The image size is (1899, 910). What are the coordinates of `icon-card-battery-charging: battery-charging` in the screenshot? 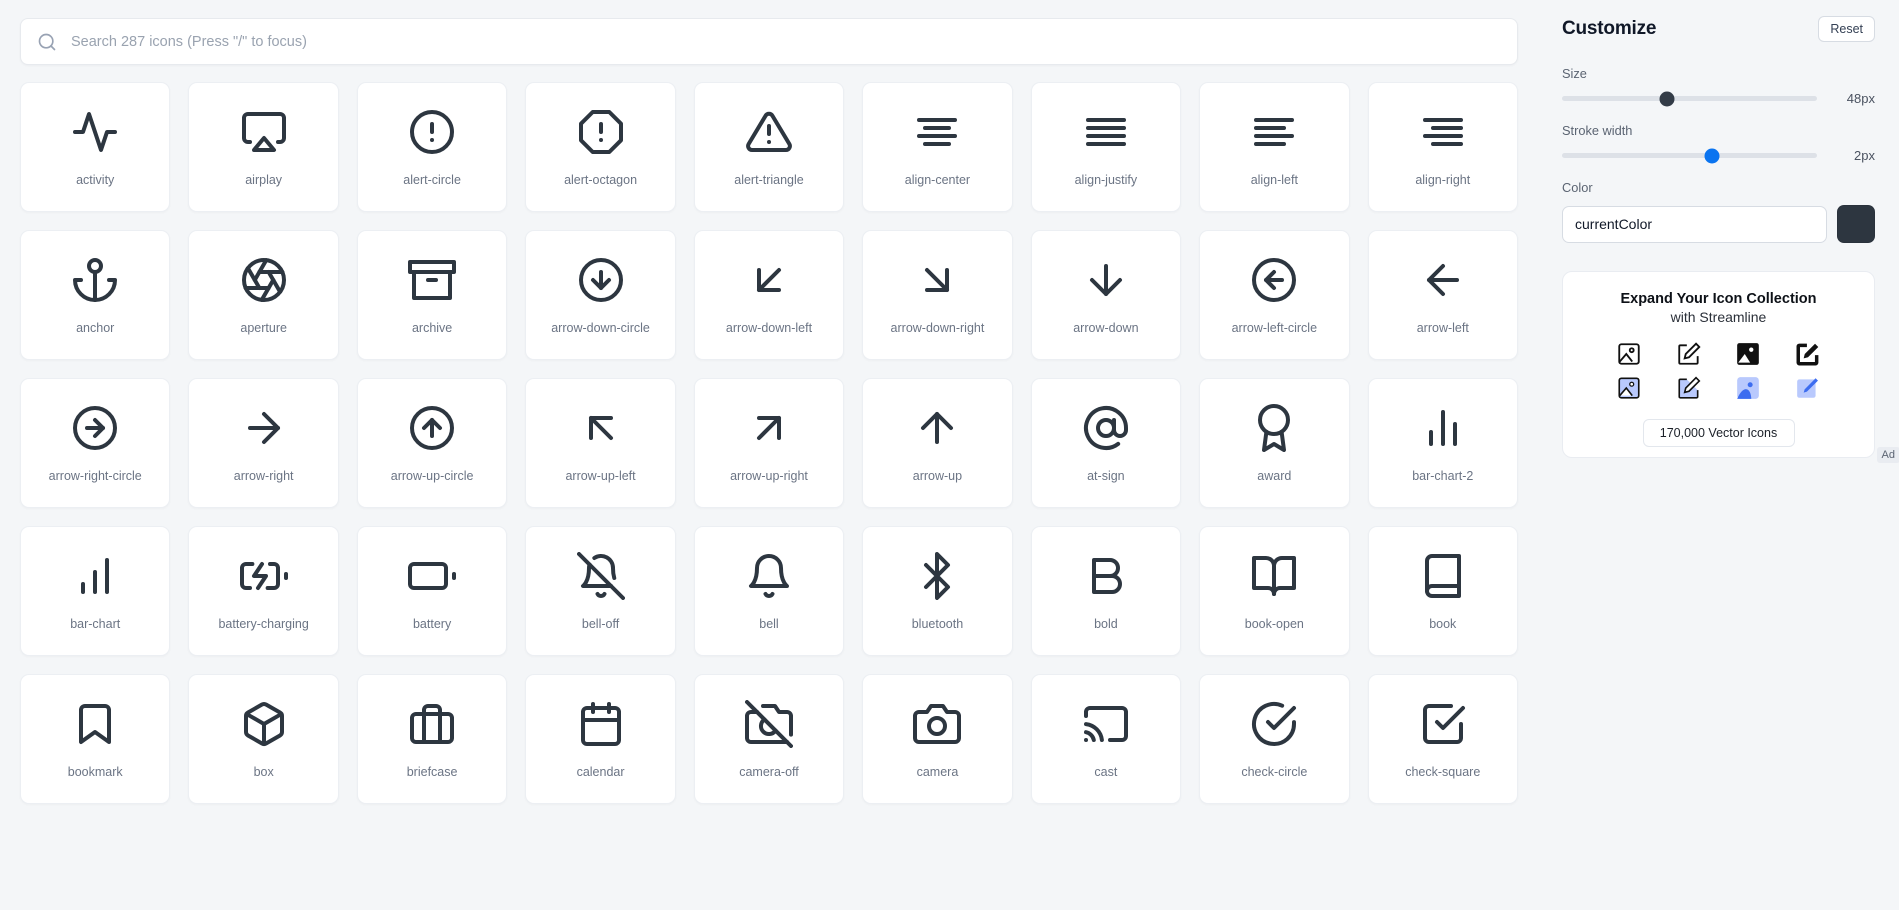 It's located at (263, 591).